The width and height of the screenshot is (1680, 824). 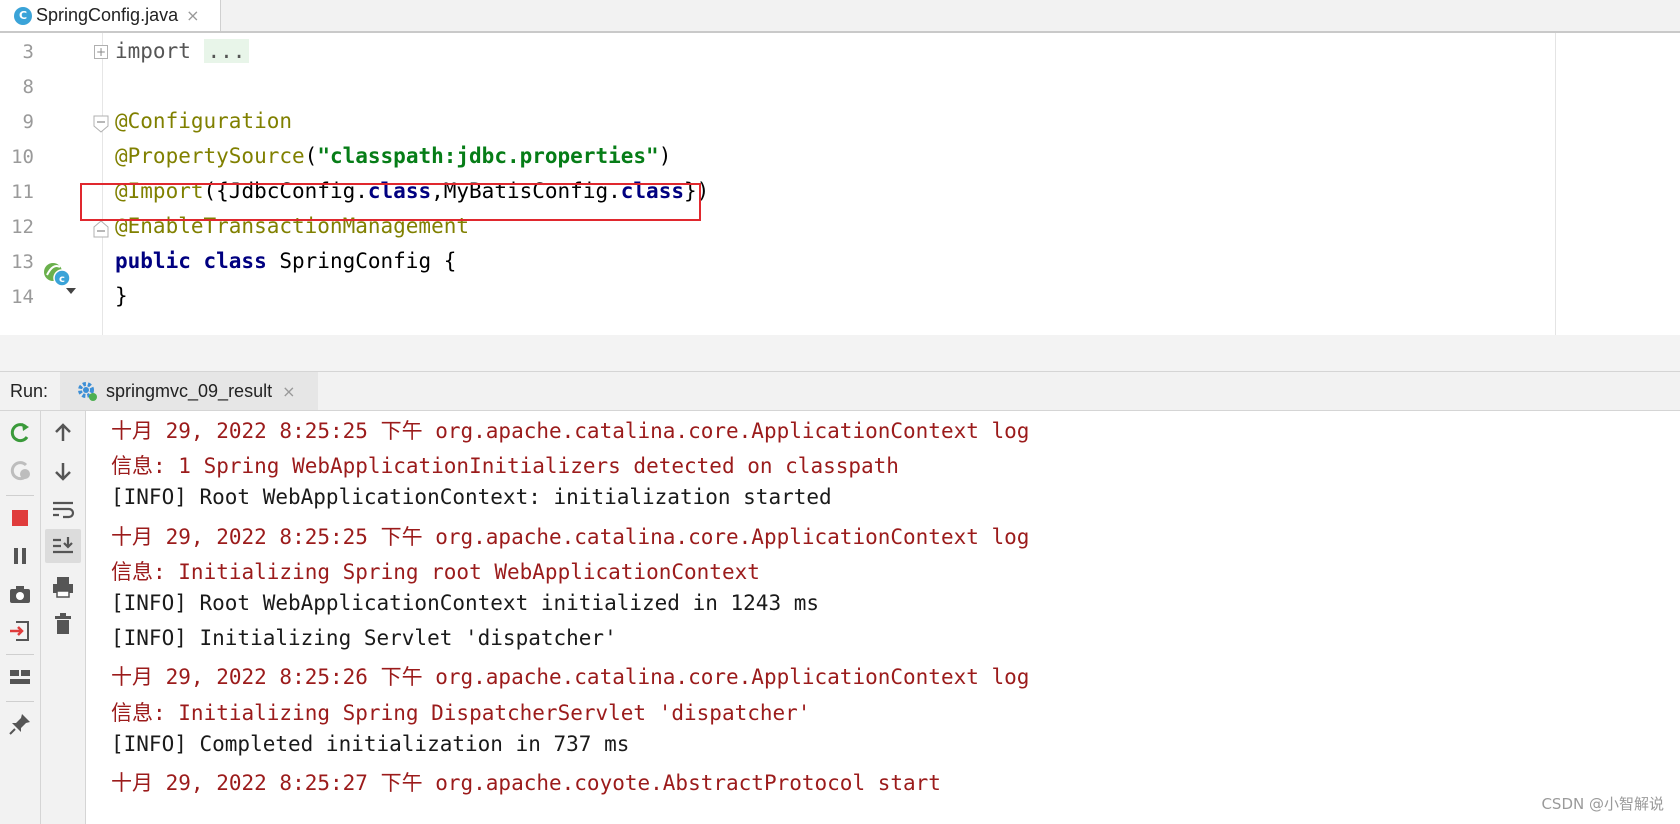 I want to click on code-text: @Configuration, so click(x=203, y=121).